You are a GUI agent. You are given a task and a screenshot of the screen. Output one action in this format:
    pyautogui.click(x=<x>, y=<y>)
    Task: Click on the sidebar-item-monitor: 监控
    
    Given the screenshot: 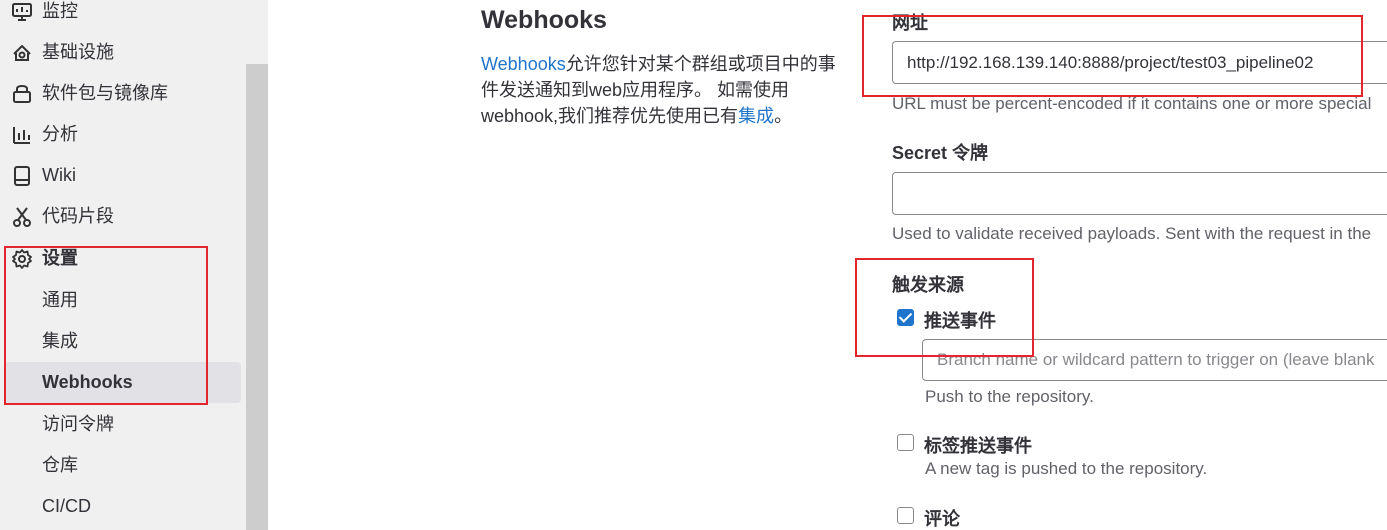 What is the action you would take?
    pyautogui.click(x=120, y=16)
    